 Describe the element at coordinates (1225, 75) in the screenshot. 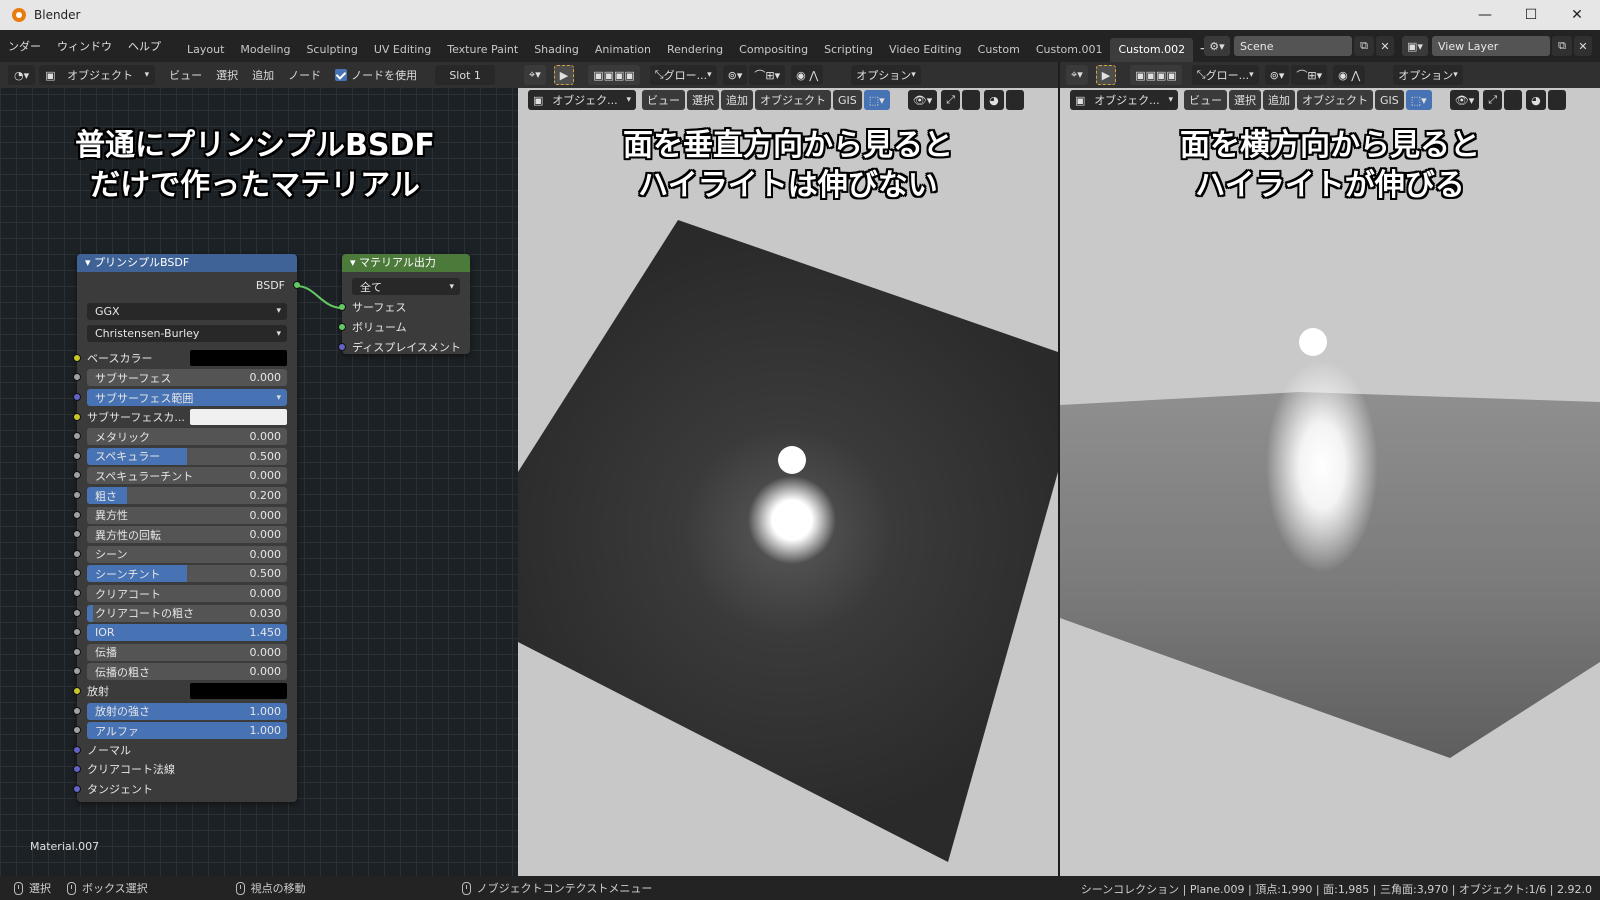

I see `transform-orientation-dropdown: ⤡ グロー... ▾` at that location.